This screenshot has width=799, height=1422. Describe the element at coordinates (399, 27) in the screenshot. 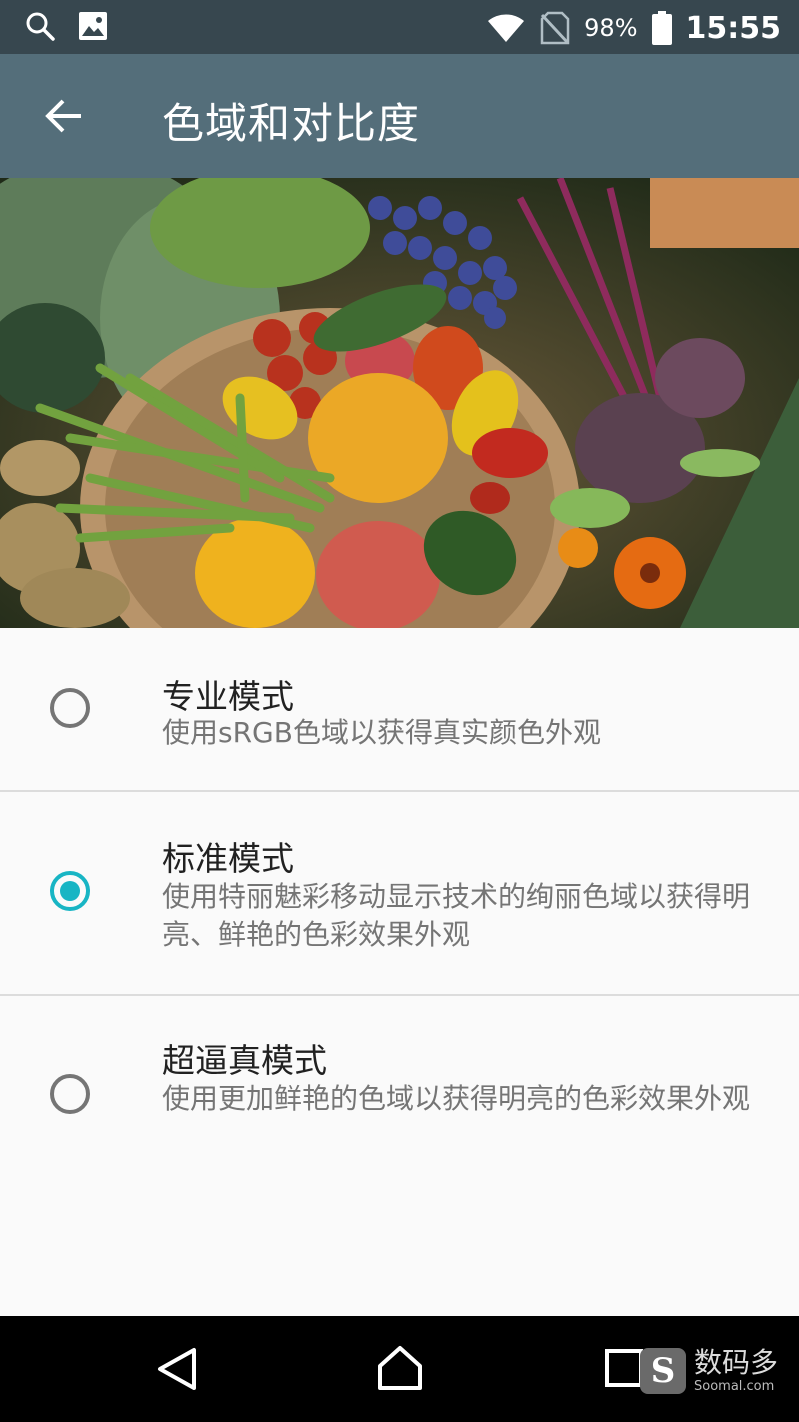

I see `status-bar: 98% 15:55` at that location.